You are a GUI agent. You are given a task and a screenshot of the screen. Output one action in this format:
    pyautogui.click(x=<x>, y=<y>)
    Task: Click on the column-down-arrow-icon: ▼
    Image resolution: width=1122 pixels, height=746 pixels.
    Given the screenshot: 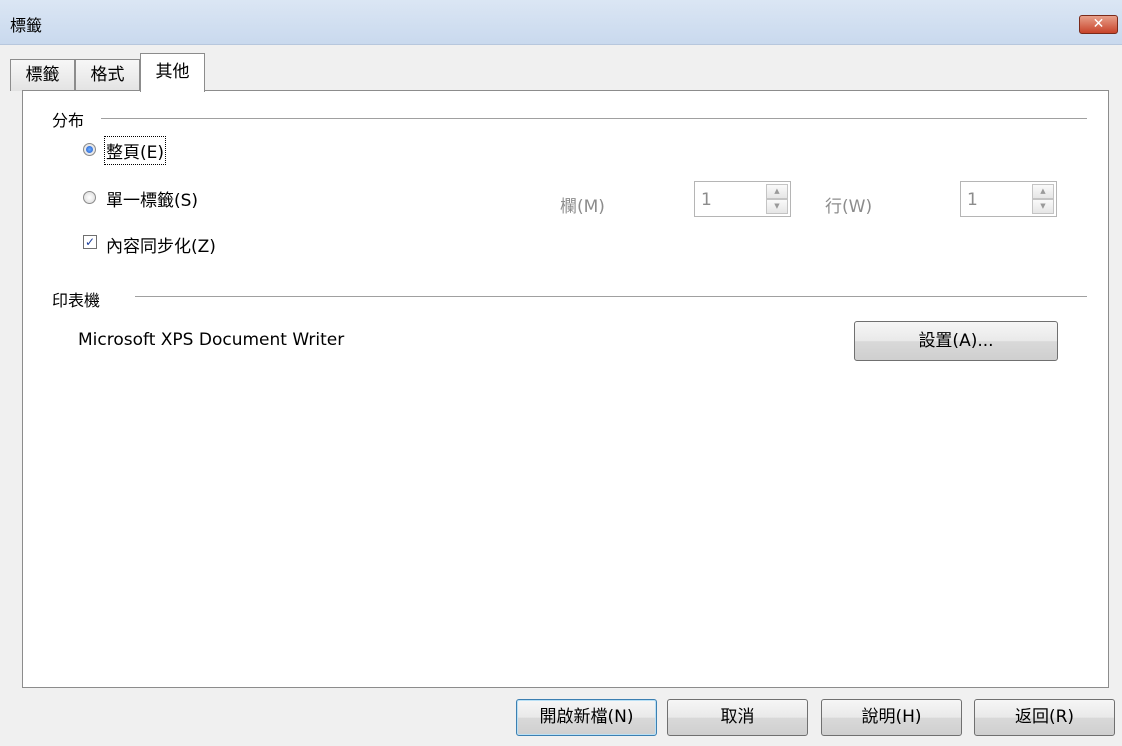 What is the action you would take?
    pyautogui.click(x=777, y=206)
    